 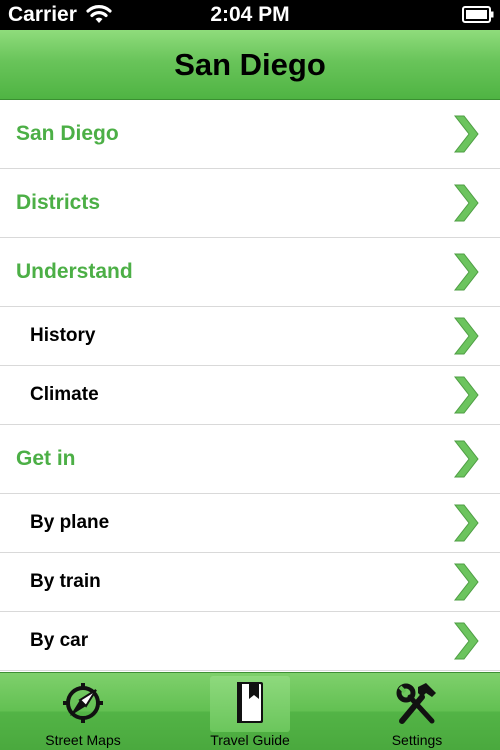 I want to click on list-item-districts: Districts, so click(x=250, y=203).